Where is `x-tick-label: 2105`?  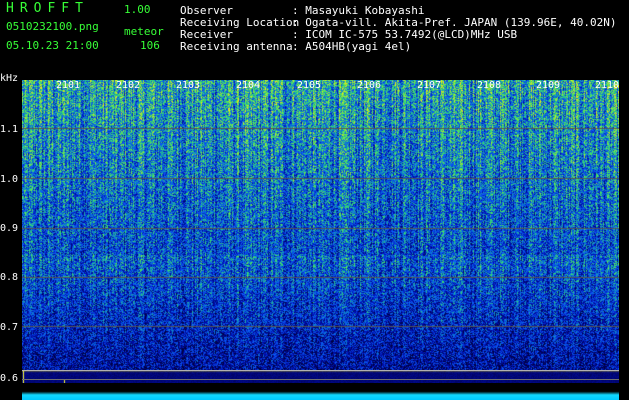 x-tick-label: 2105 is located at coordinates (309, 85).